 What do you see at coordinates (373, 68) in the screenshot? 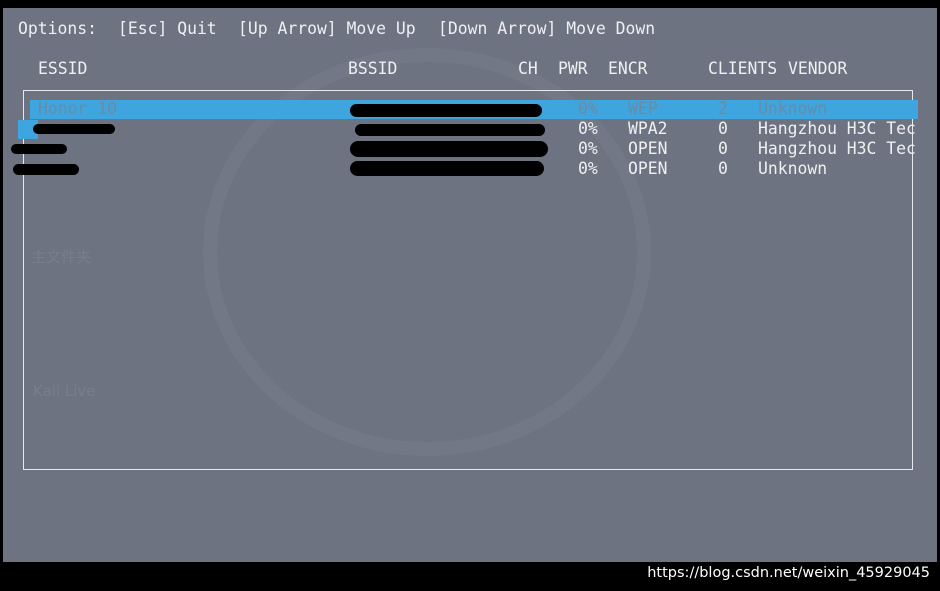
I see `col-bssid: BSSID` at bounding box center [373, 68].